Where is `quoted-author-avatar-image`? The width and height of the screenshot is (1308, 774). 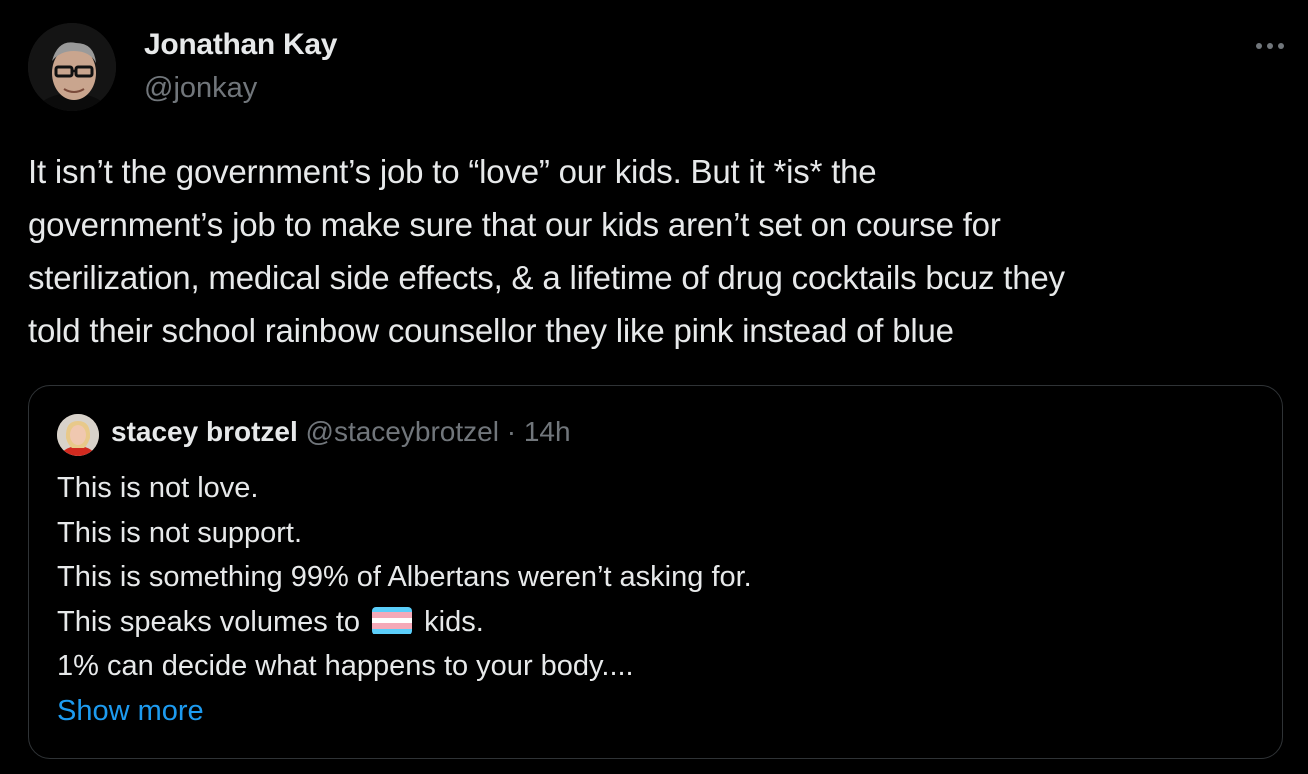 quoted-author-avatar-image is located at coordinates (78, 435).